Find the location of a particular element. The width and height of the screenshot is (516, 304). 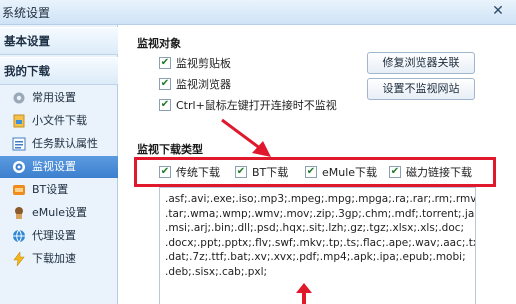

sidebar-item-label: 代理设置 is located at coordinates (54, 235).